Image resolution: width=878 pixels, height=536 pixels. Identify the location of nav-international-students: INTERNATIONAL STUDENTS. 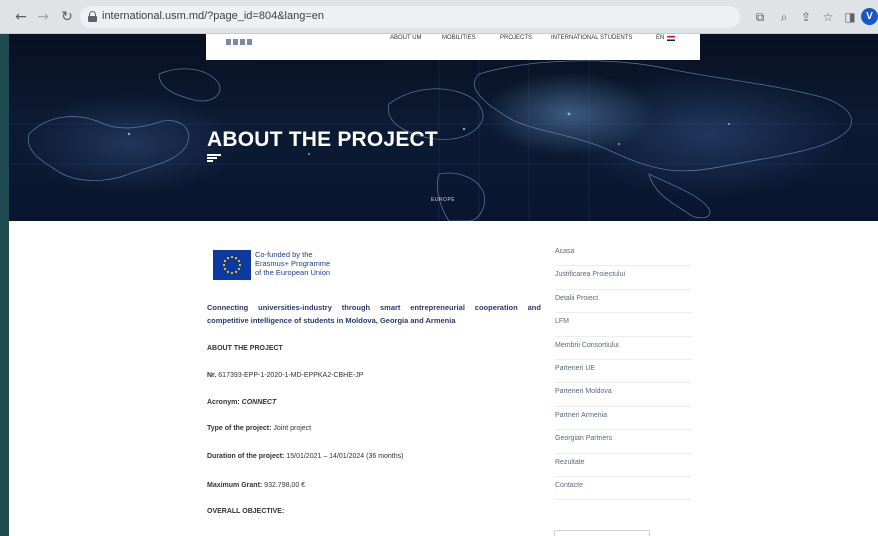
(591, 38).